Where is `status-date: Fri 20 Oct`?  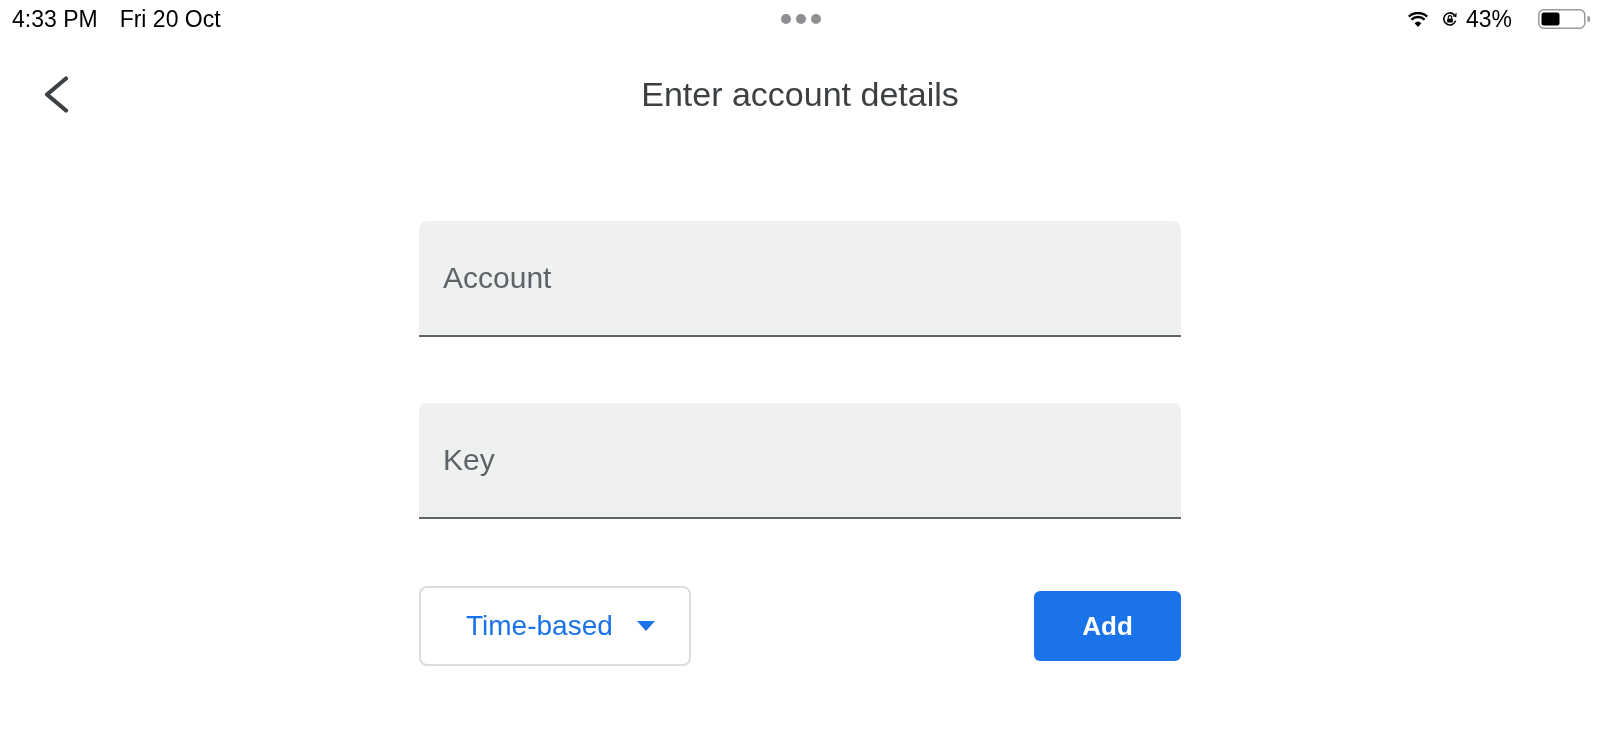 status-date: Fri 20 Oct is located at coordinates (170, 19).